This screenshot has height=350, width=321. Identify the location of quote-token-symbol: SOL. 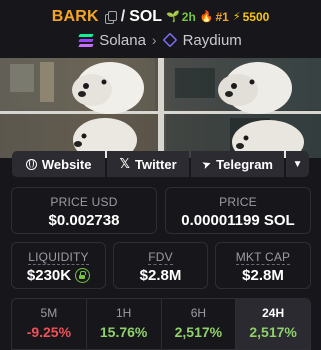
(146, 16).